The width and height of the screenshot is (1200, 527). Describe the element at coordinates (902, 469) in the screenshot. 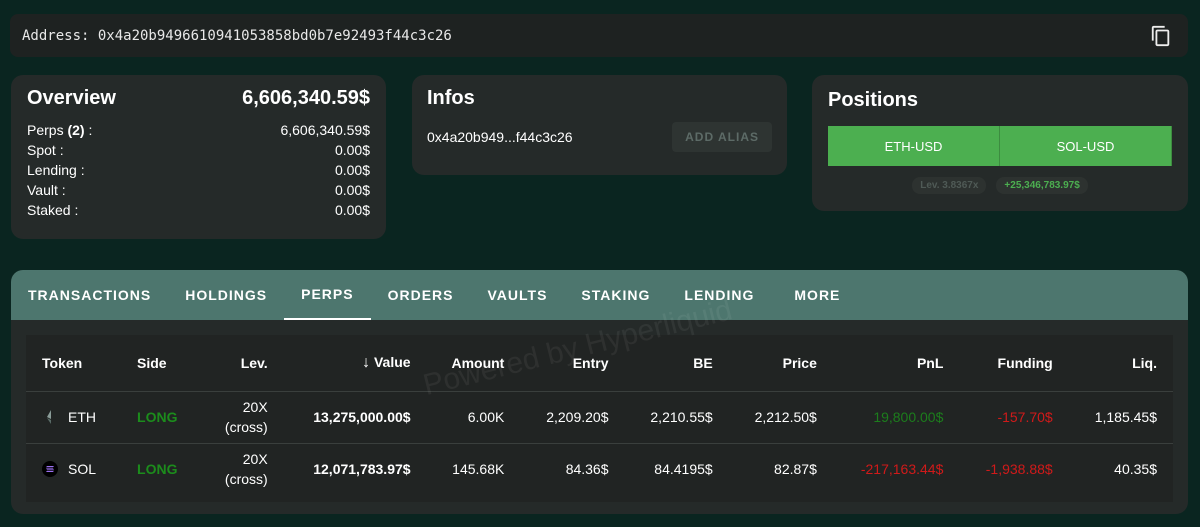

I see `pnl-cell: -217,163.44$` at that location.